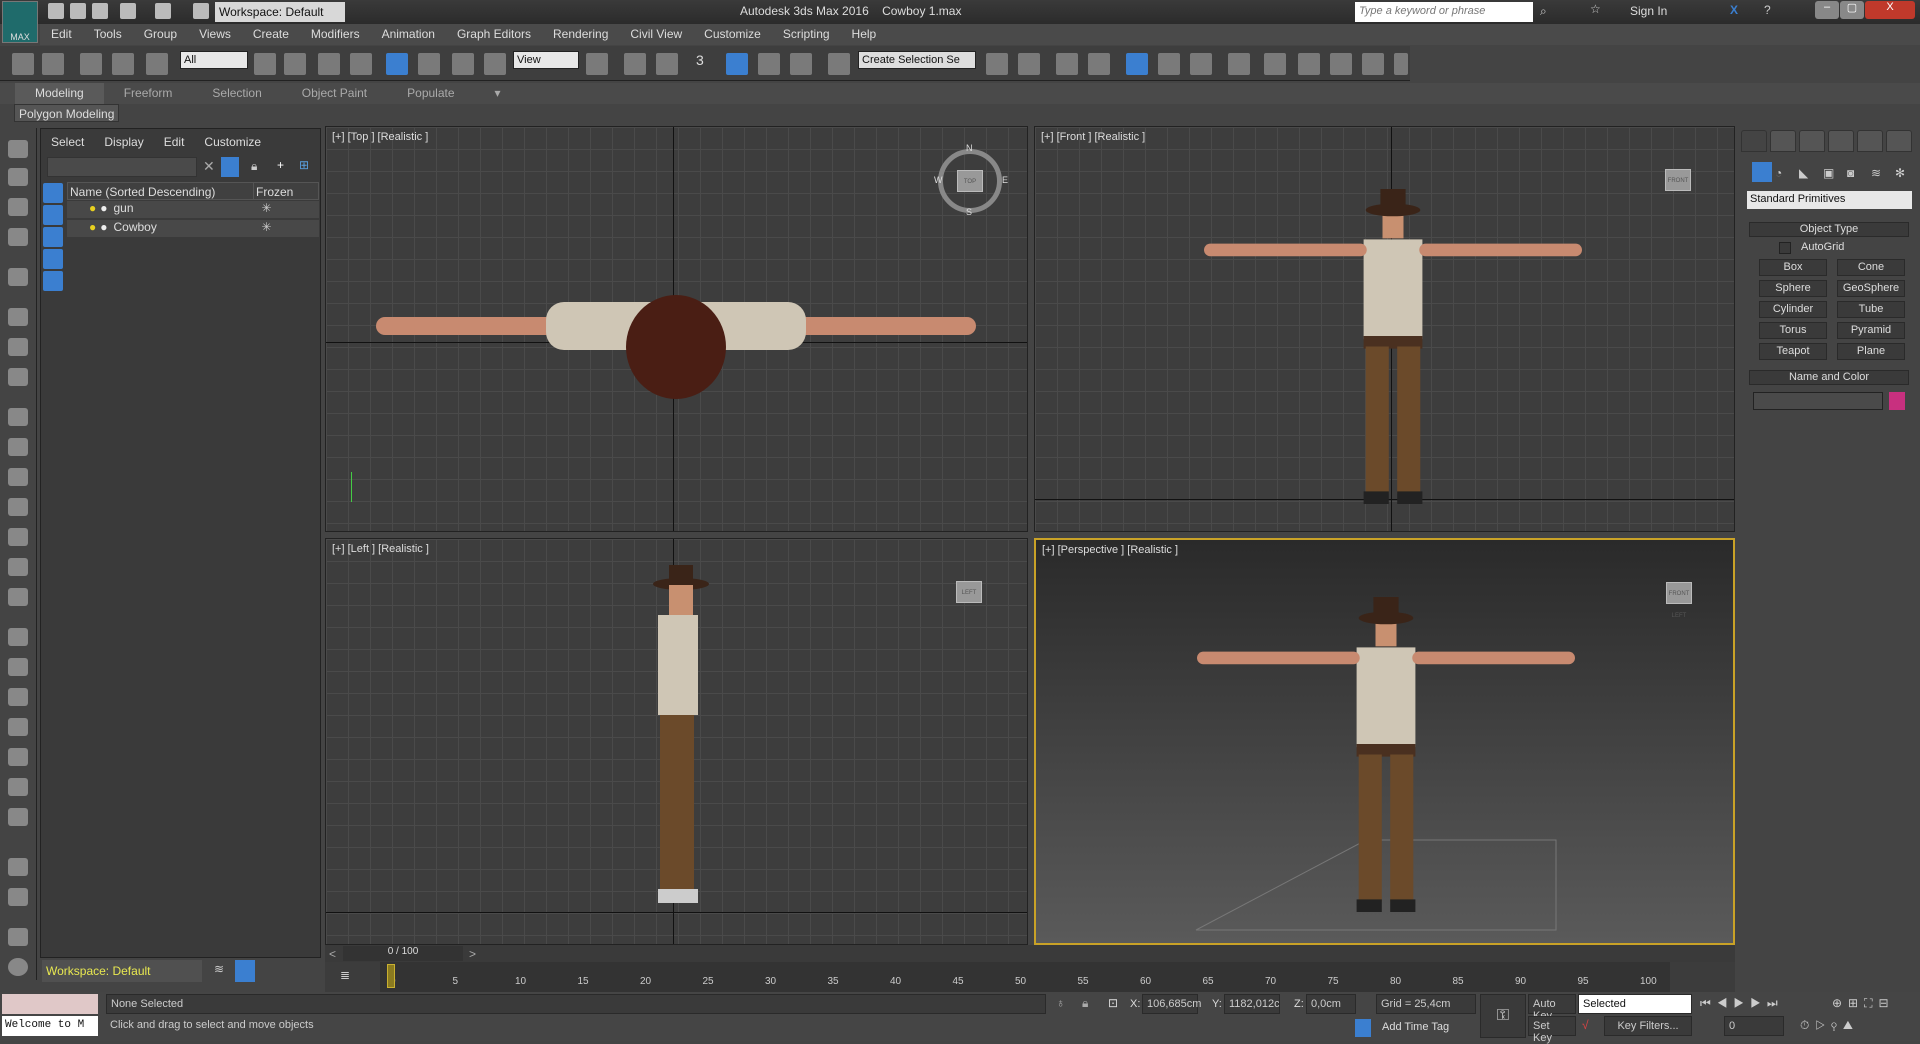 This screenshot has width=1920, height=1044. What do you see at coordinates (1171, 1004) in the screenshot?
I see `x-coordinate-input: 106,685cm` at bounding box center [1171, 1004].